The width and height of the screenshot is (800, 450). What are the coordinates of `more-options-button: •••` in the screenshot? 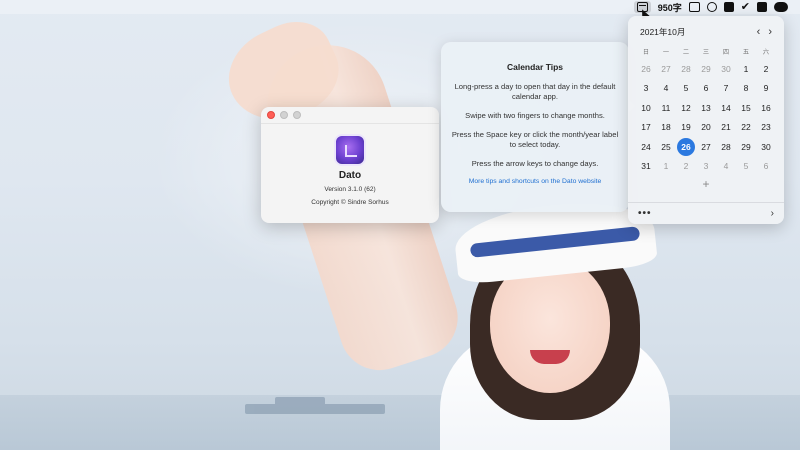 It's located at (645, 213).